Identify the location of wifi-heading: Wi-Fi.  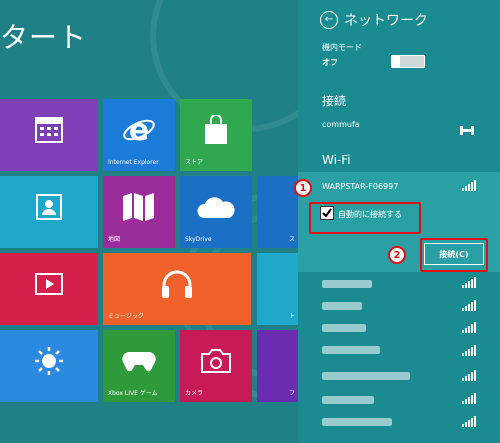
(336, 160).